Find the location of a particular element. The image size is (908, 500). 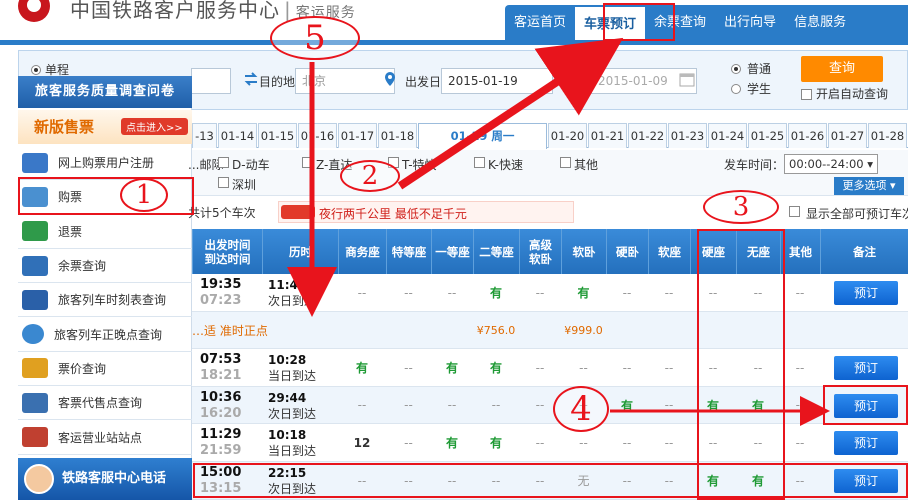

sidebar-item-label: 余票查询 is located at coordinates (82, 266).